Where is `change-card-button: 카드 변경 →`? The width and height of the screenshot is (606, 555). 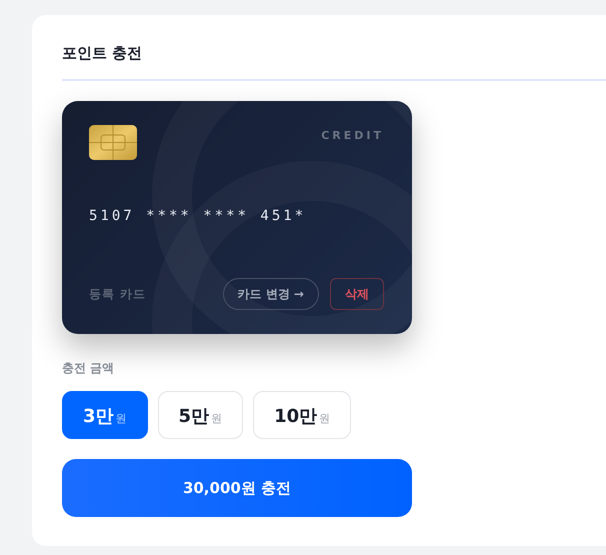 change-card-button: 카드 변경 → is located at coordinates (270, 294).